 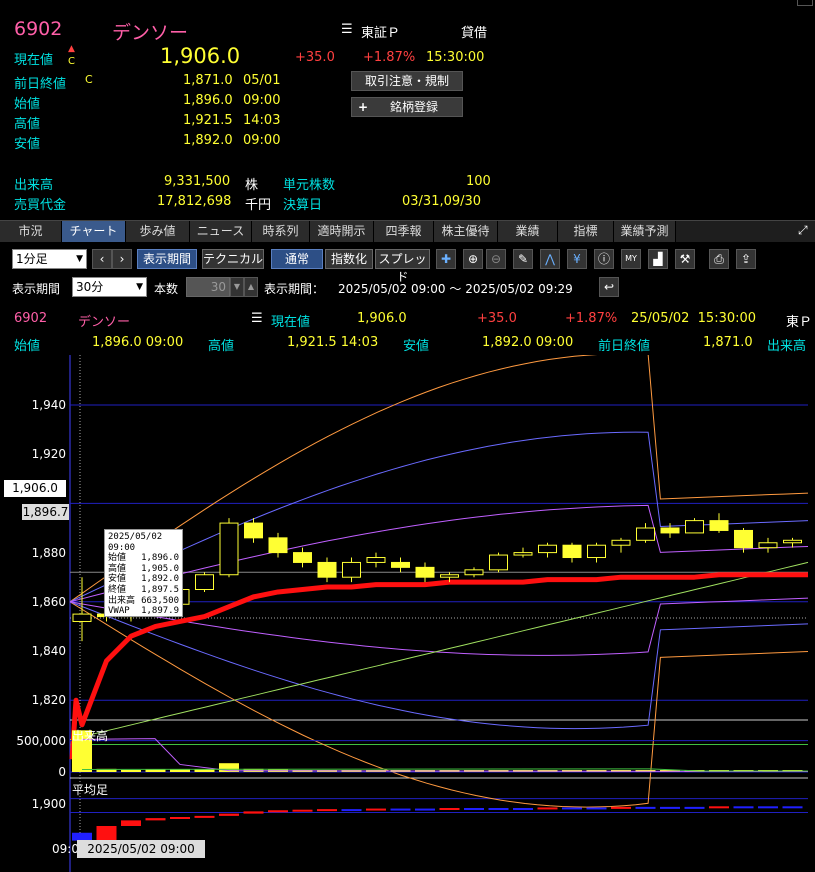 What do you see at coordinates (404, 231) in the screenshot?
I see `tab-7: 四季報` at bounding box center [404, 231].